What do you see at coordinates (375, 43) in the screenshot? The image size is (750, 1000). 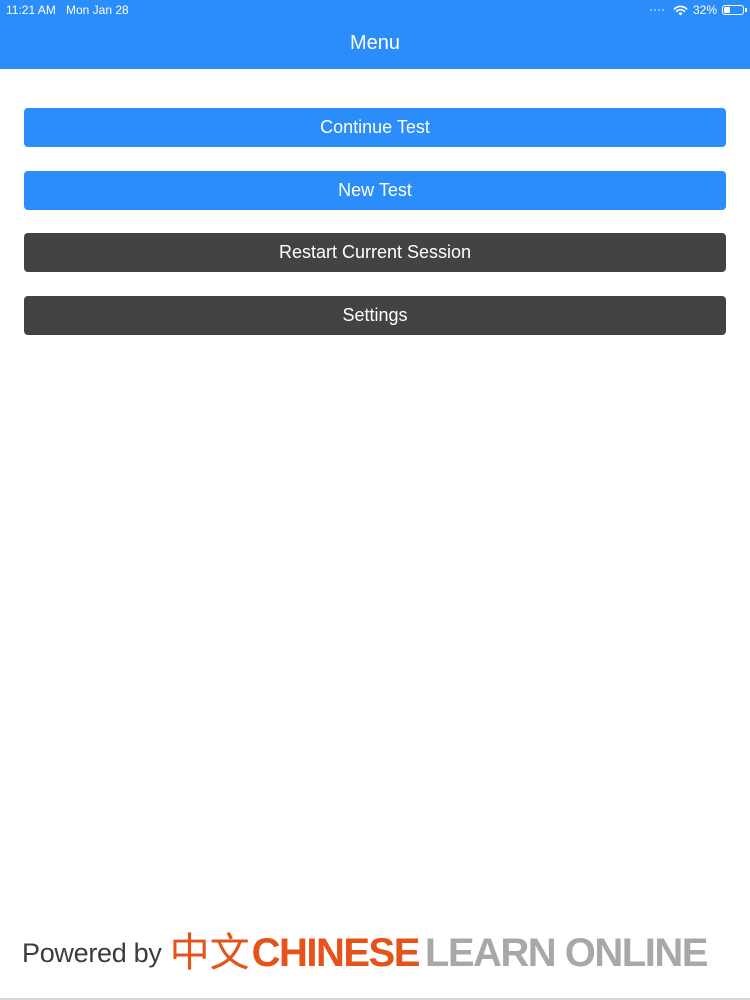 I see `page-title: Menu` at bounding box center [375, 43].